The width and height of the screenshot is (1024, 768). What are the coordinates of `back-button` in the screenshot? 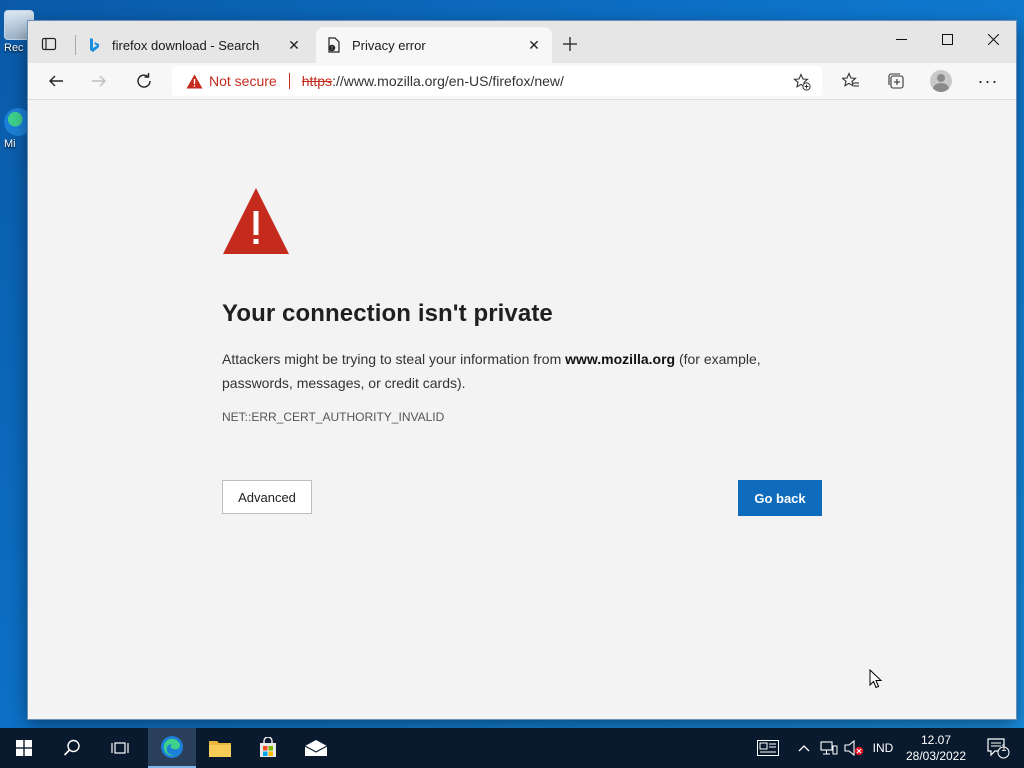 It's located at (56, 81).